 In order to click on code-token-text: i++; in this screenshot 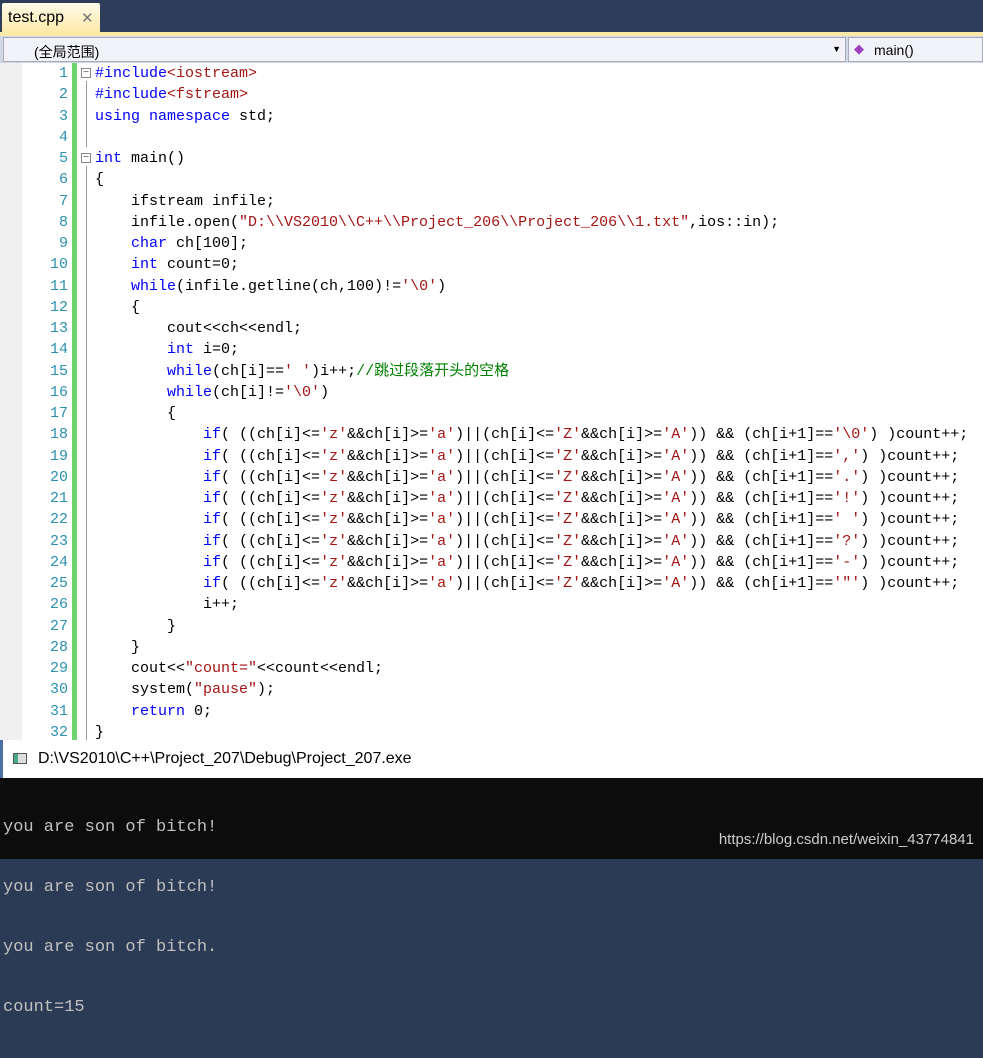, I will do `click(167, 605)`.